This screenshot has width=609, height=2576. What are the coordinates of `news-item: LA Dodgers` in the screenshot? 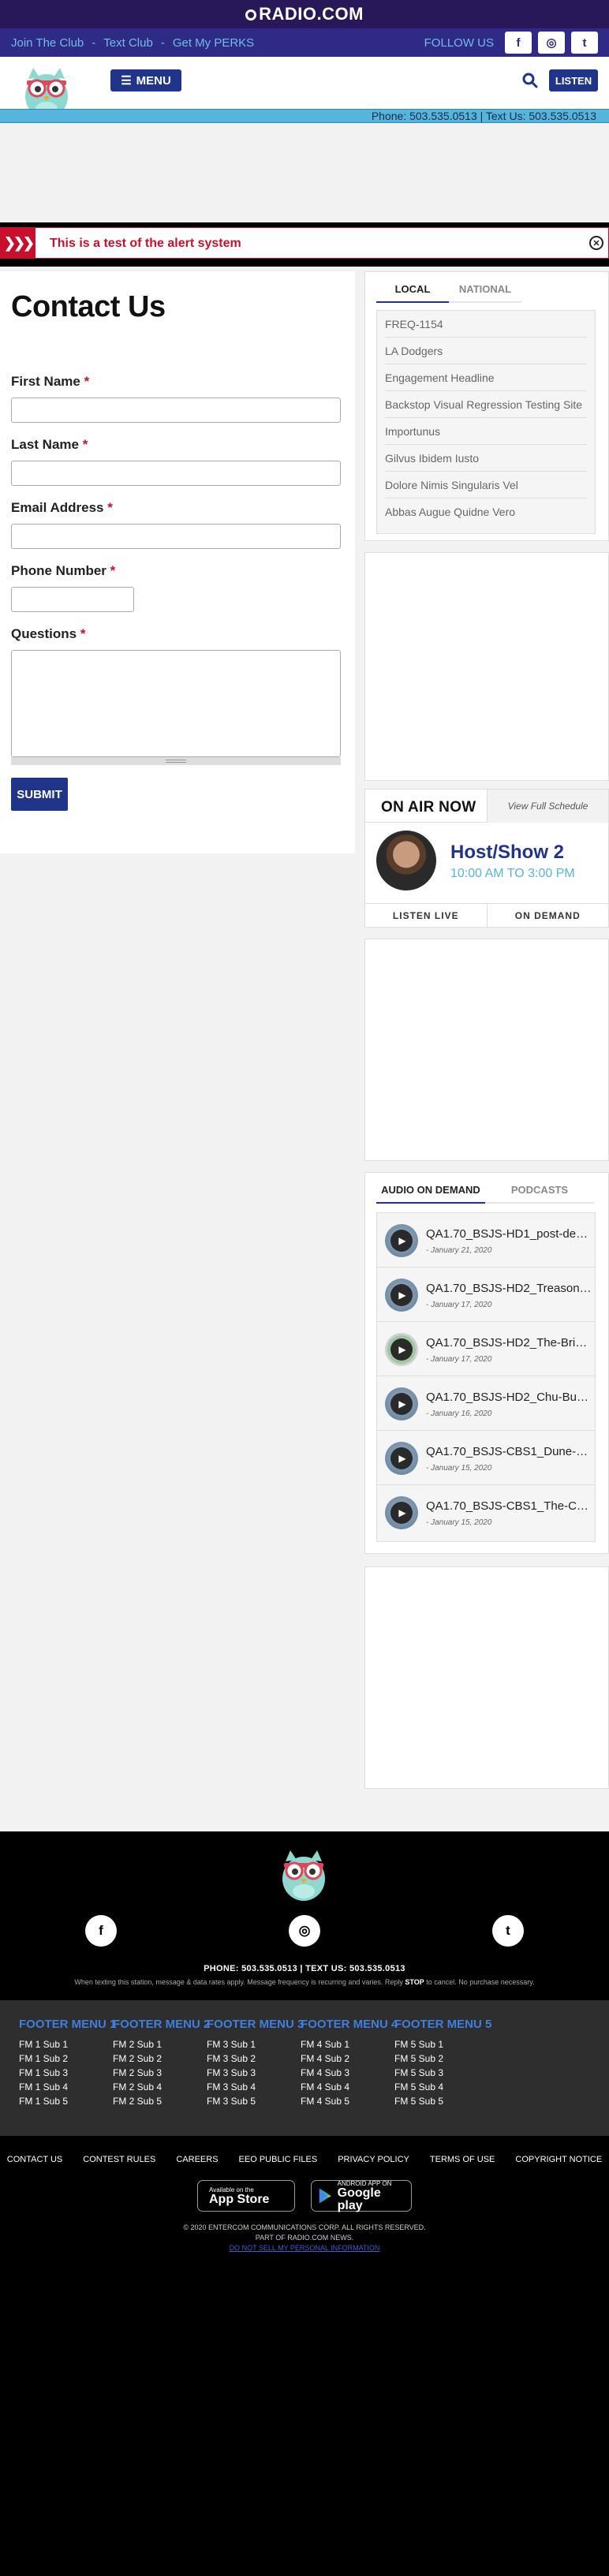 It's located at (486, 351).